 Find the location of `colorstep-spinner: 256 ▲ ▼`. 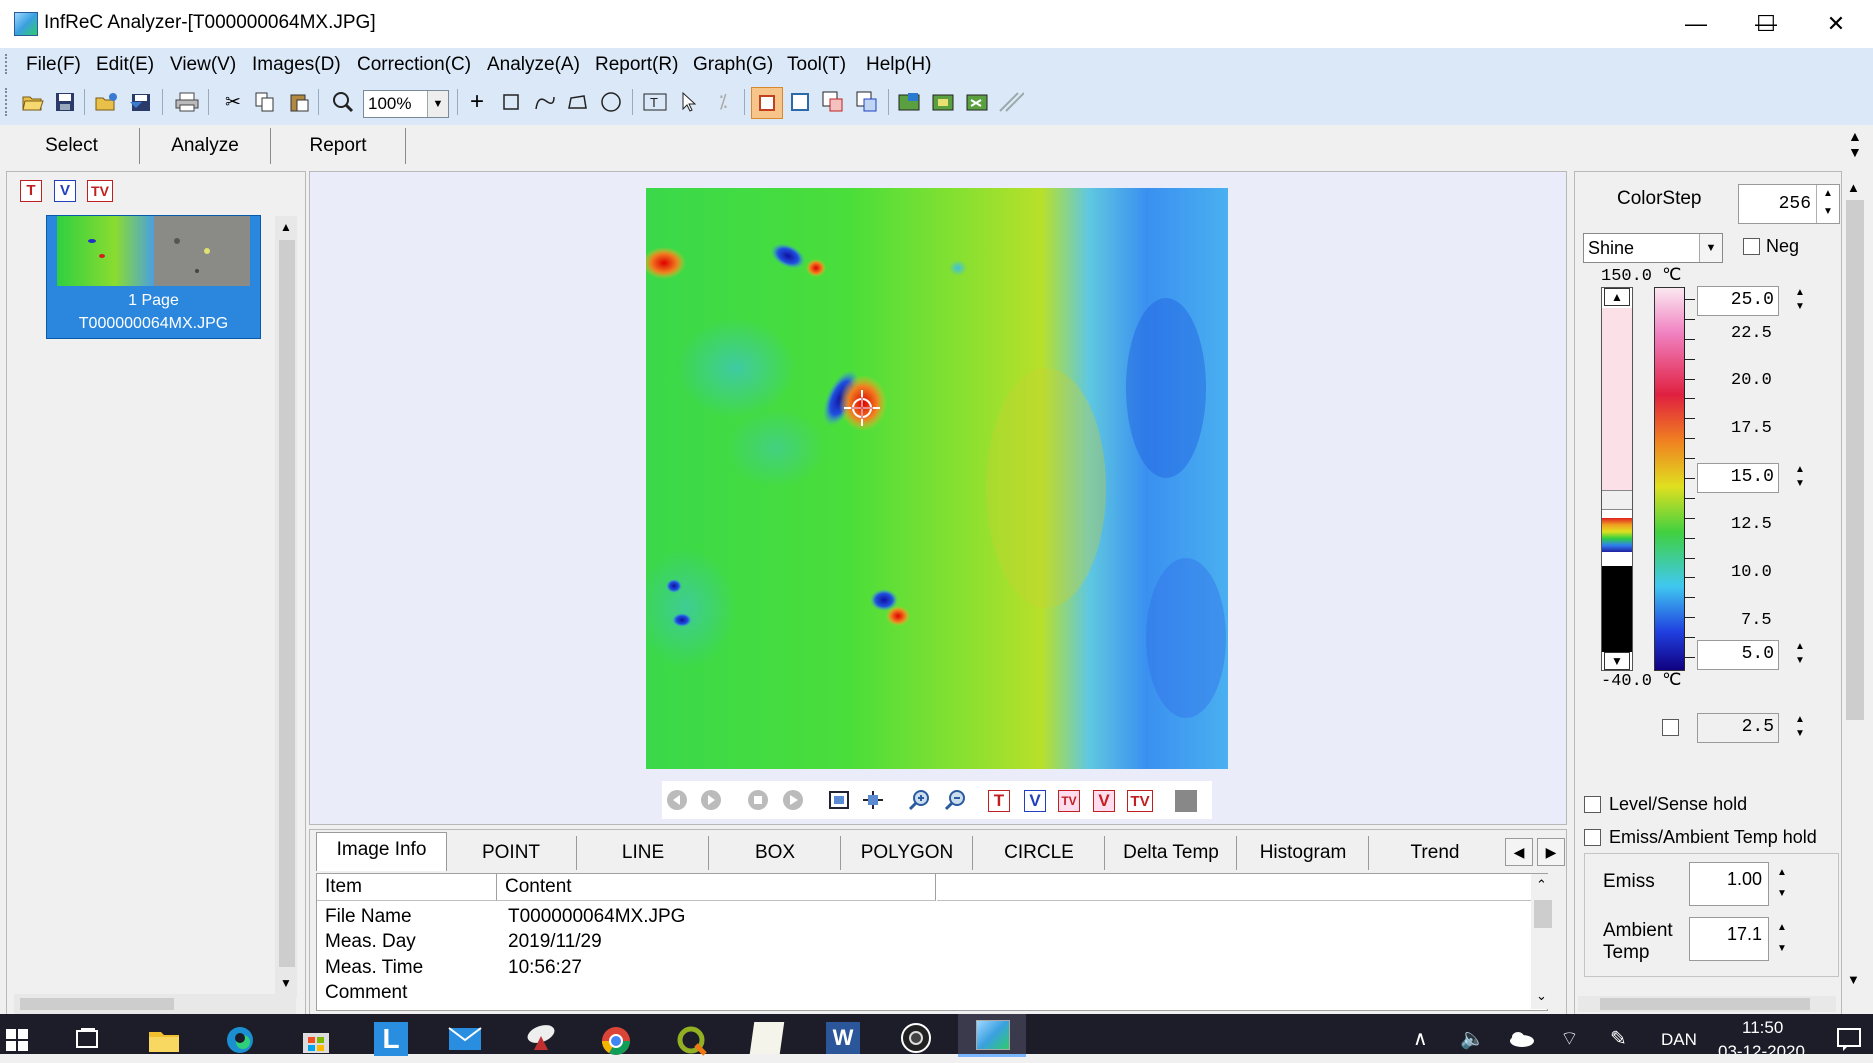

colorstep-spinner: 256 ▲ ▼ is located at coordinates (1789, 204).